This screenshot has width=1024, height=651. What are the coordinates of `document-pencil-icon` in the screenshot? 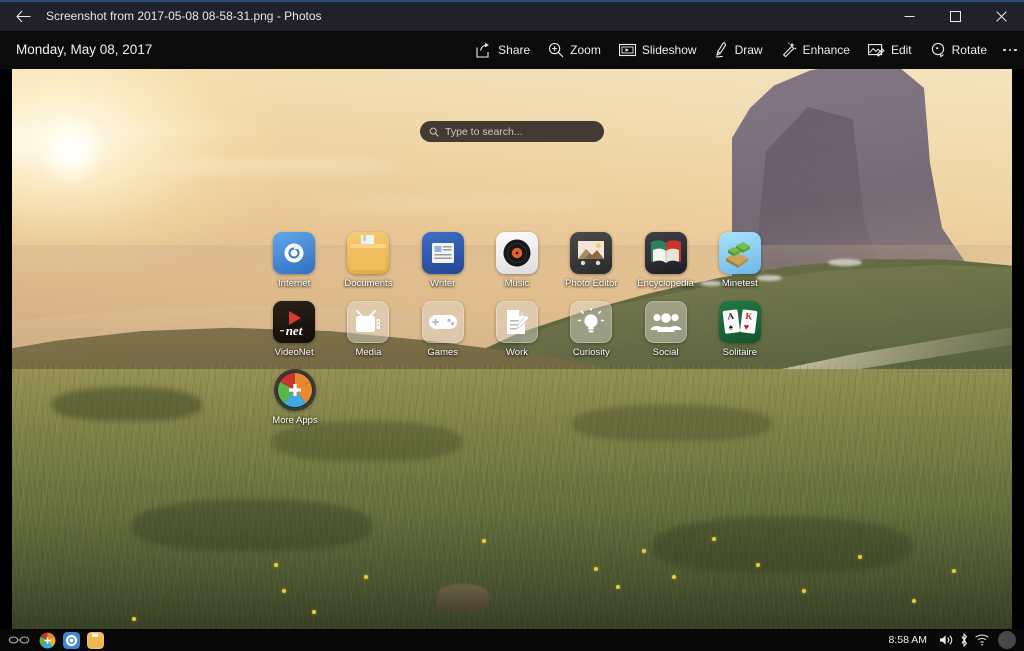 It's located at (516, 321).